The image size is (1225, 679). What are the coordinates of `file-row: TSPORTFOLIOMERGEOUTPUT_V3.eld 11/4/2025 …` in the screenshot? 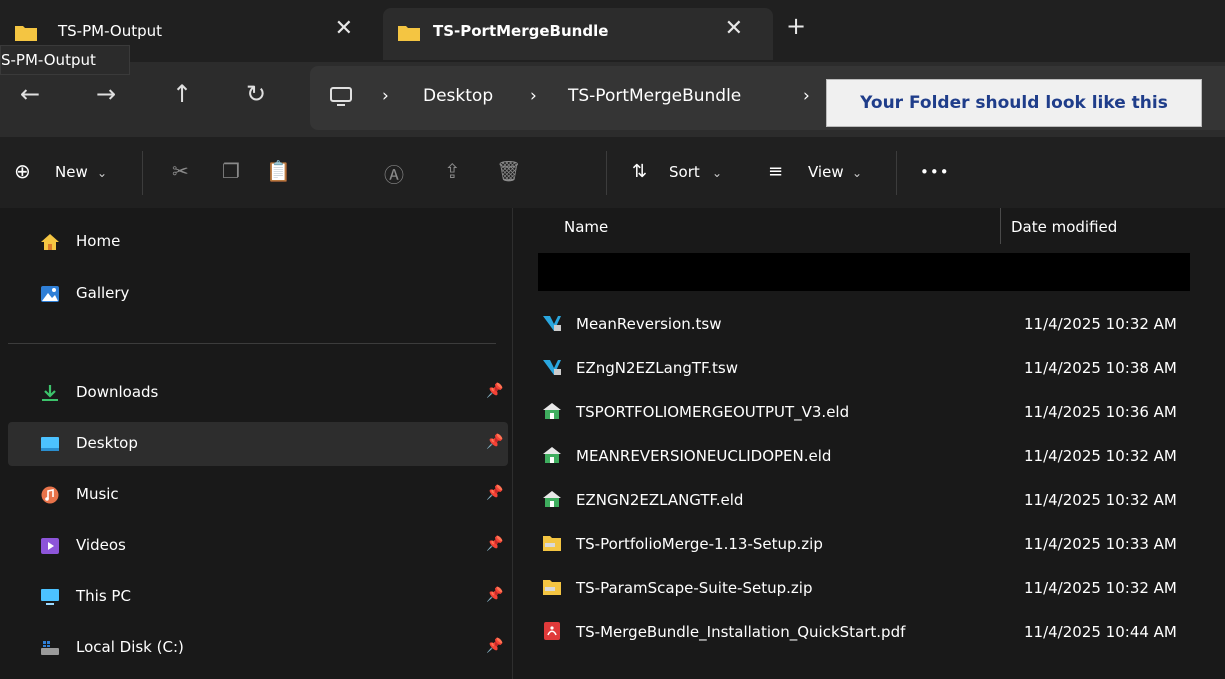 It's located at (881, 412).